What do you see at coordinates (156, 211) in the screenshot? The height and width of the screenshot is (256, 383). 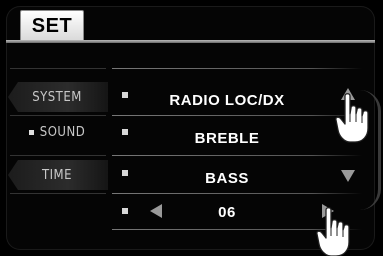 I see `triangle-left-icon` at bounding box center [156, 211].